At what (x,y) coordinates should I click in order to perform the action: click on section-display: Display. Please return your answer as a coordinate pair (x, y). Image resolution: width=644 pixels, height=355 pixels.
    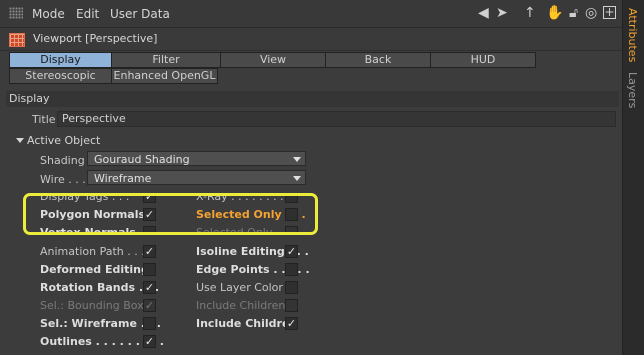
    Looking at the image, I should click on (312, 99).